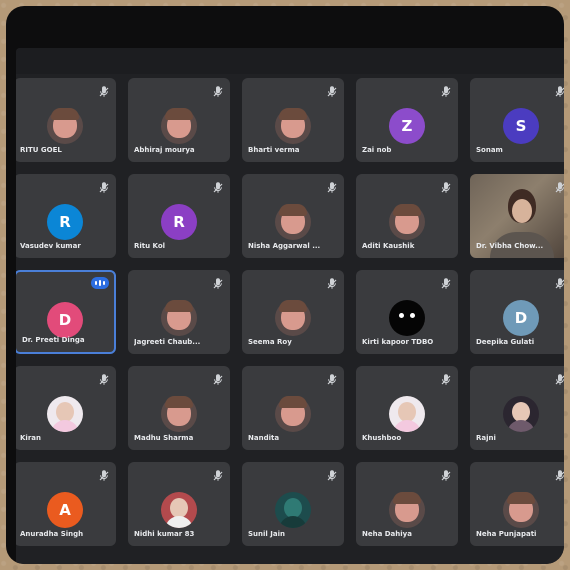 The width and height of the screenshot is (570, 570). What do you see at coordinates (521, 126) in the screenshot?
I see `participant-avatar: S` at bounding box center [521, 126].